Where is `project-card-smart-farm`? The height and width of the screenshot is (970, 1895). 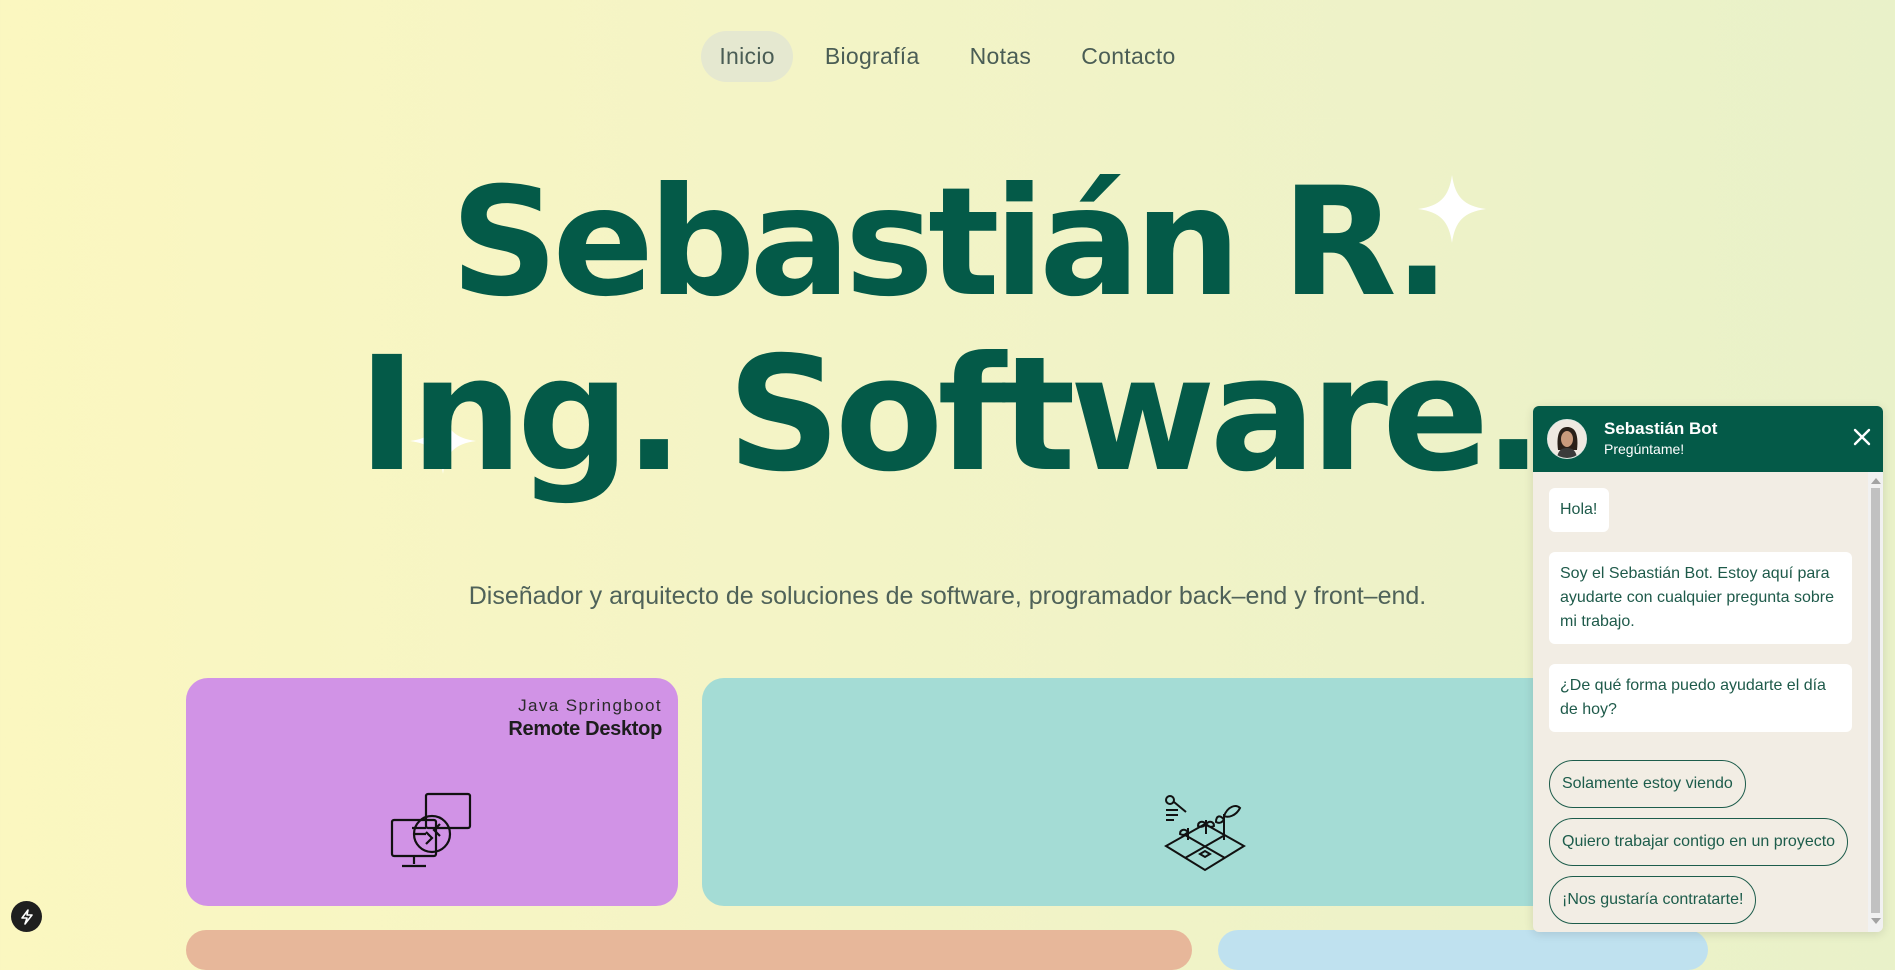
project-card-smart-farm is located at coordinates (1132, 792).